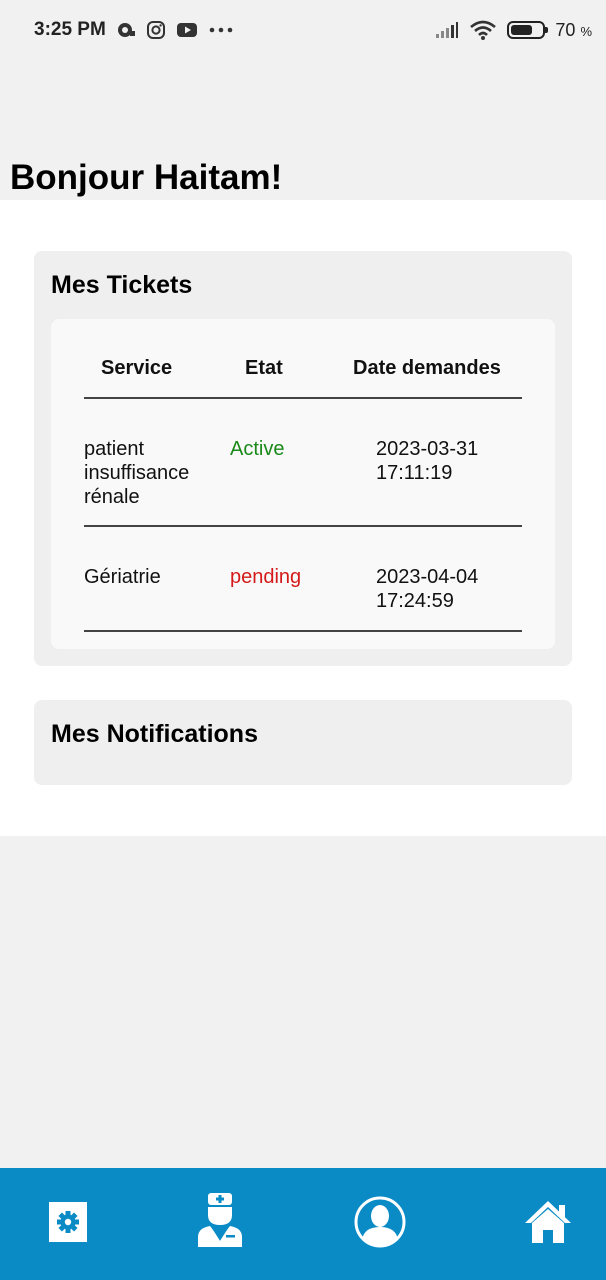 The image size is (606, 1280). I want to click on header-service: Service, so click(137, 368).